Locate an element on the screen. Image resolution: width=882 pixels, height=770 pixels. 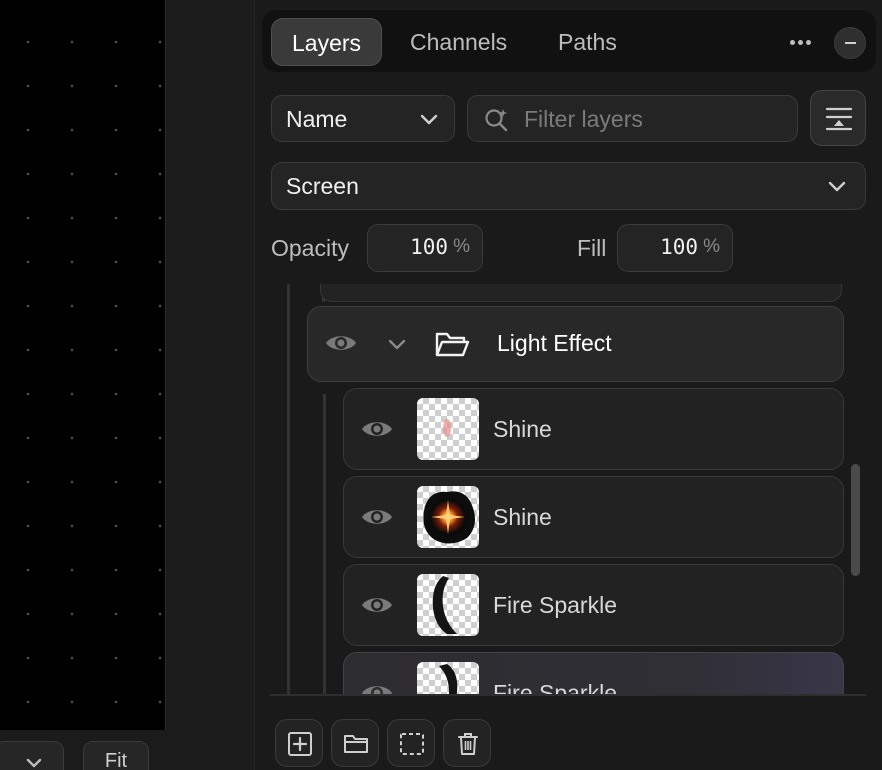
mask-selection-icon is located at coordinates (412, 744).